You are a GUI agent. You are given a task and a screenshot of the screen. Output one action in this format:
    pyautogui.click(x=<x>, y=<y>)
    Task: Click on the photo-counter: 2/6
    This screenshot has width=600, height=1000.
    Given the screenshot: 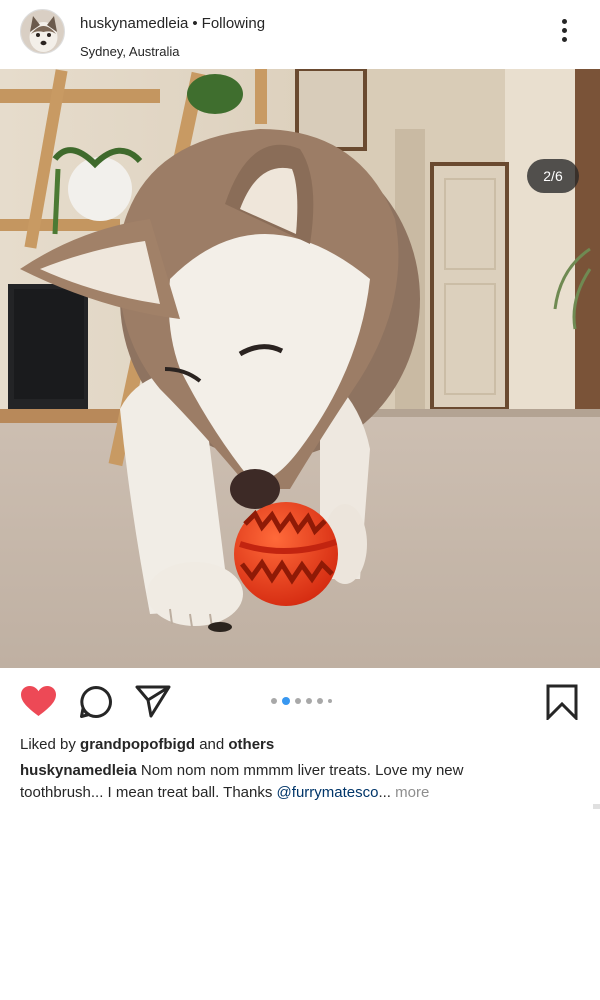 What is the action you would take?
    pyautogui.click(x=553, y=176)
    